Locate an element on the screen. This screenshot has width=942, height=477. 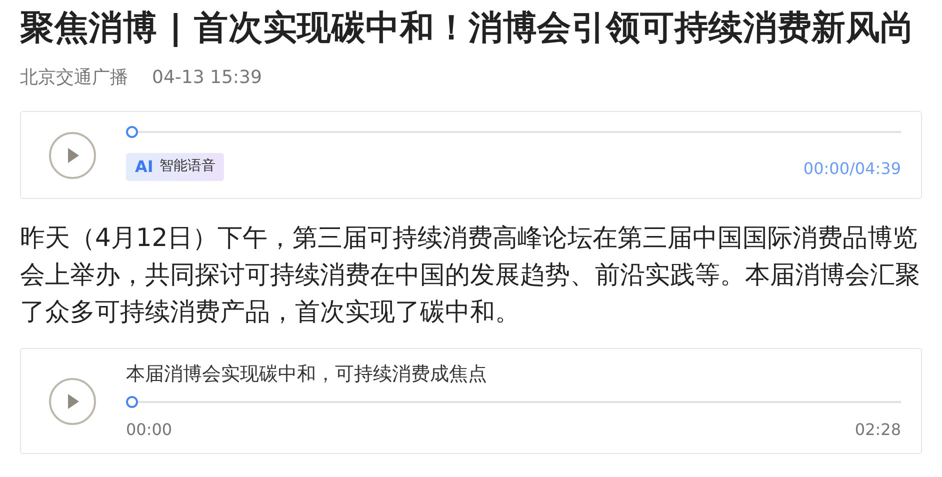
ai-label: AI is located at coordinates (144, 167).